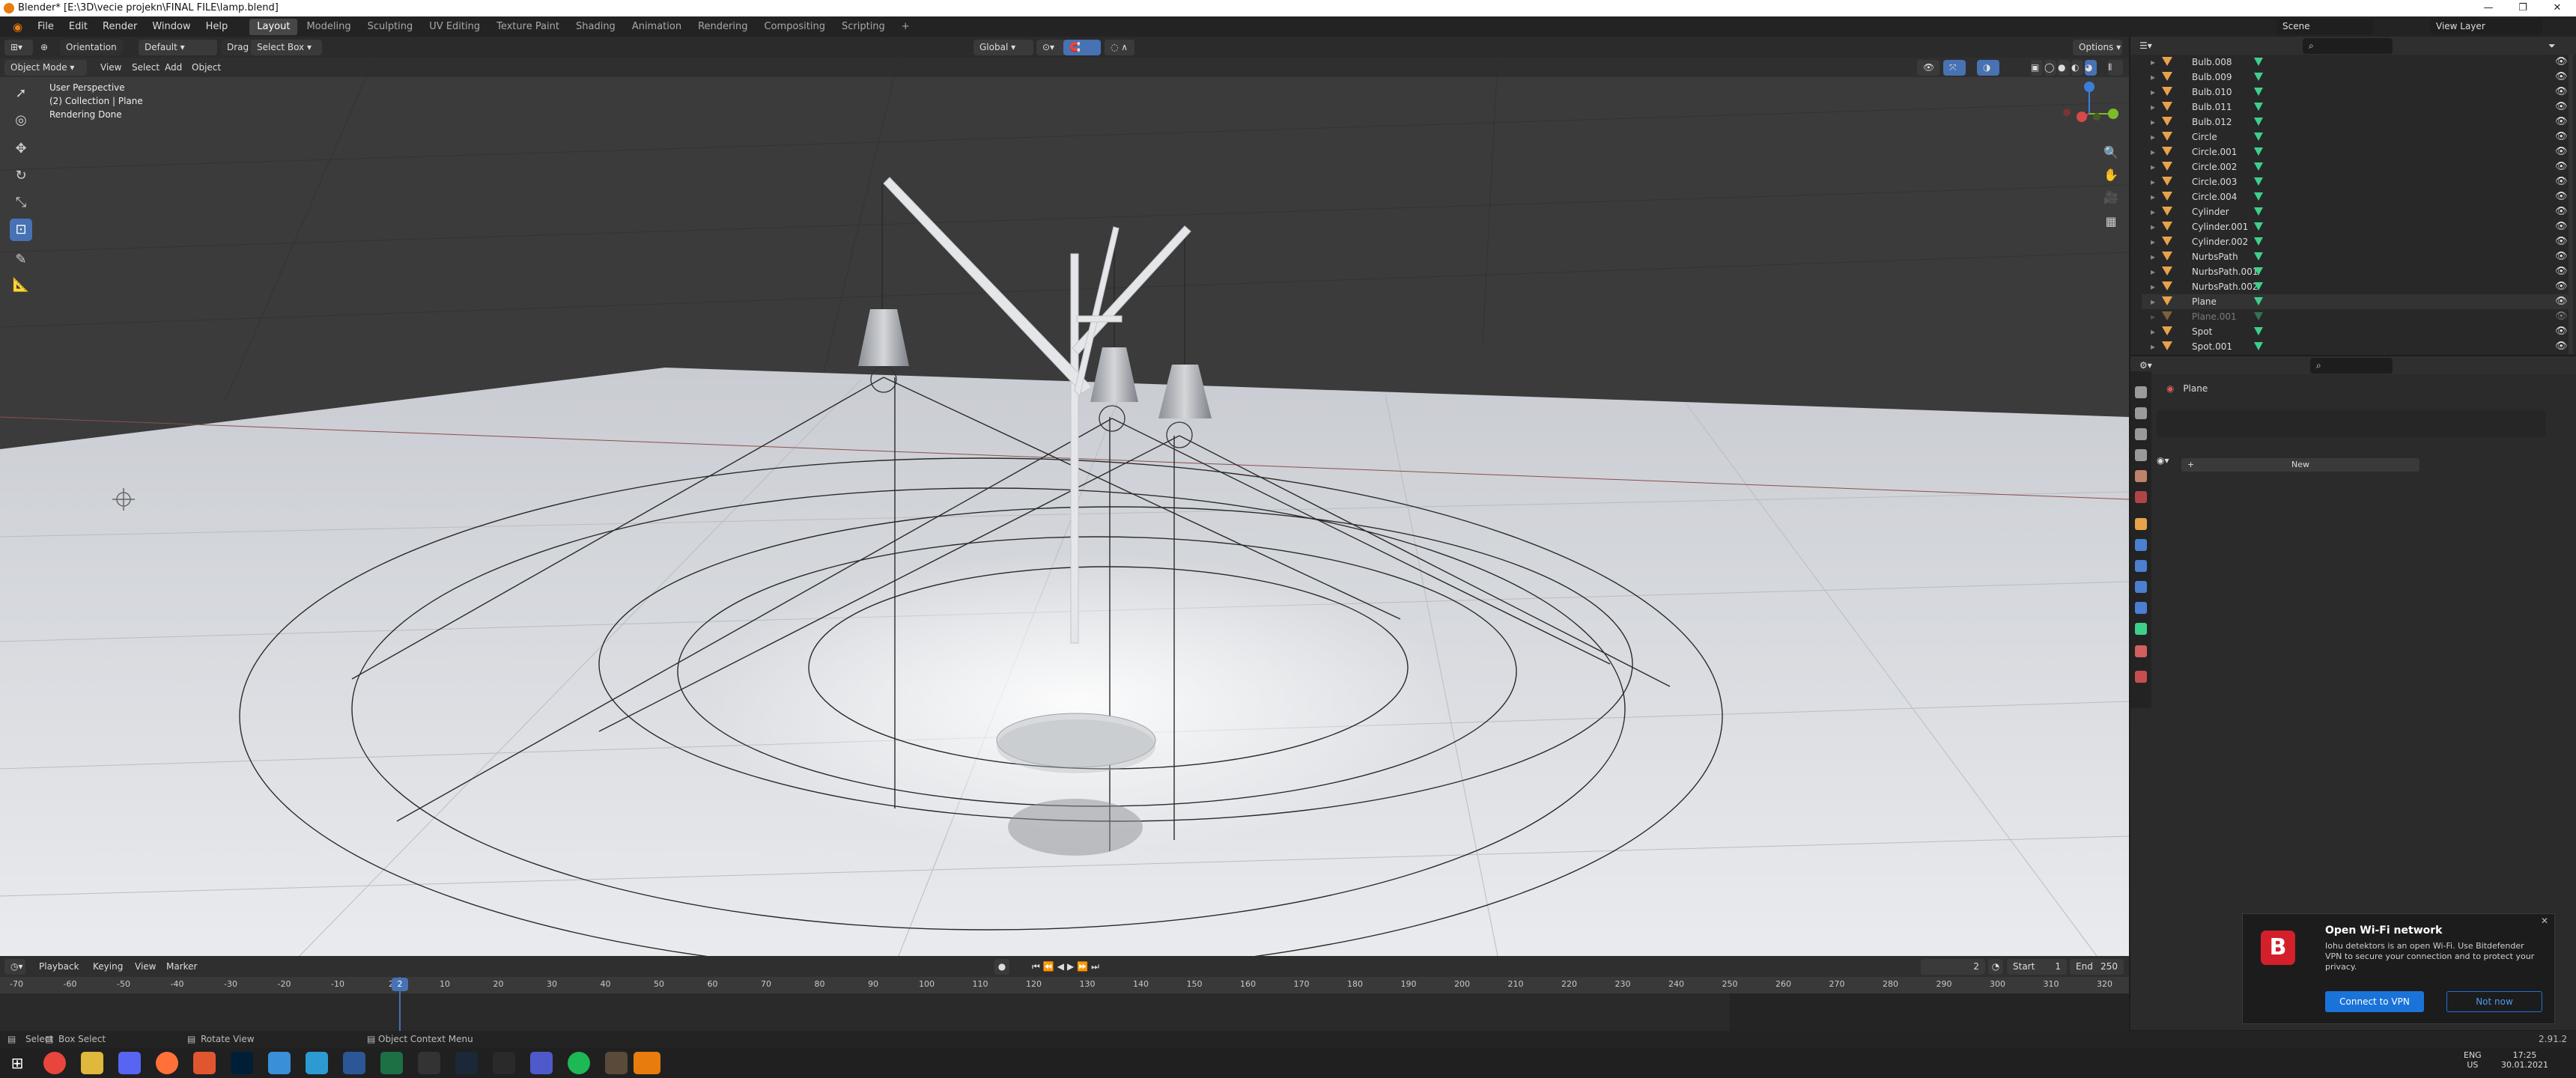  What do you see at coordinates (2077, 68) in the screenshot?
I see `material-shading-icon: ◐` at bounding box center [2077, 68].